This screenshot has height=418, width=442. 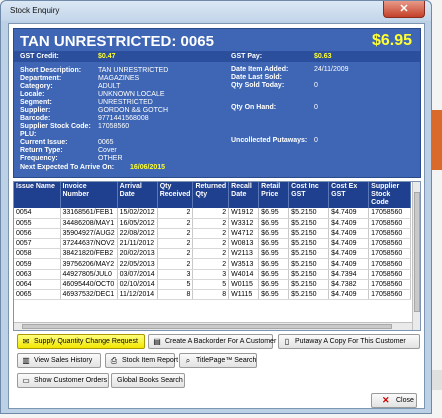 I want to click on table-cell: 0064, so click(x=37, y=285).